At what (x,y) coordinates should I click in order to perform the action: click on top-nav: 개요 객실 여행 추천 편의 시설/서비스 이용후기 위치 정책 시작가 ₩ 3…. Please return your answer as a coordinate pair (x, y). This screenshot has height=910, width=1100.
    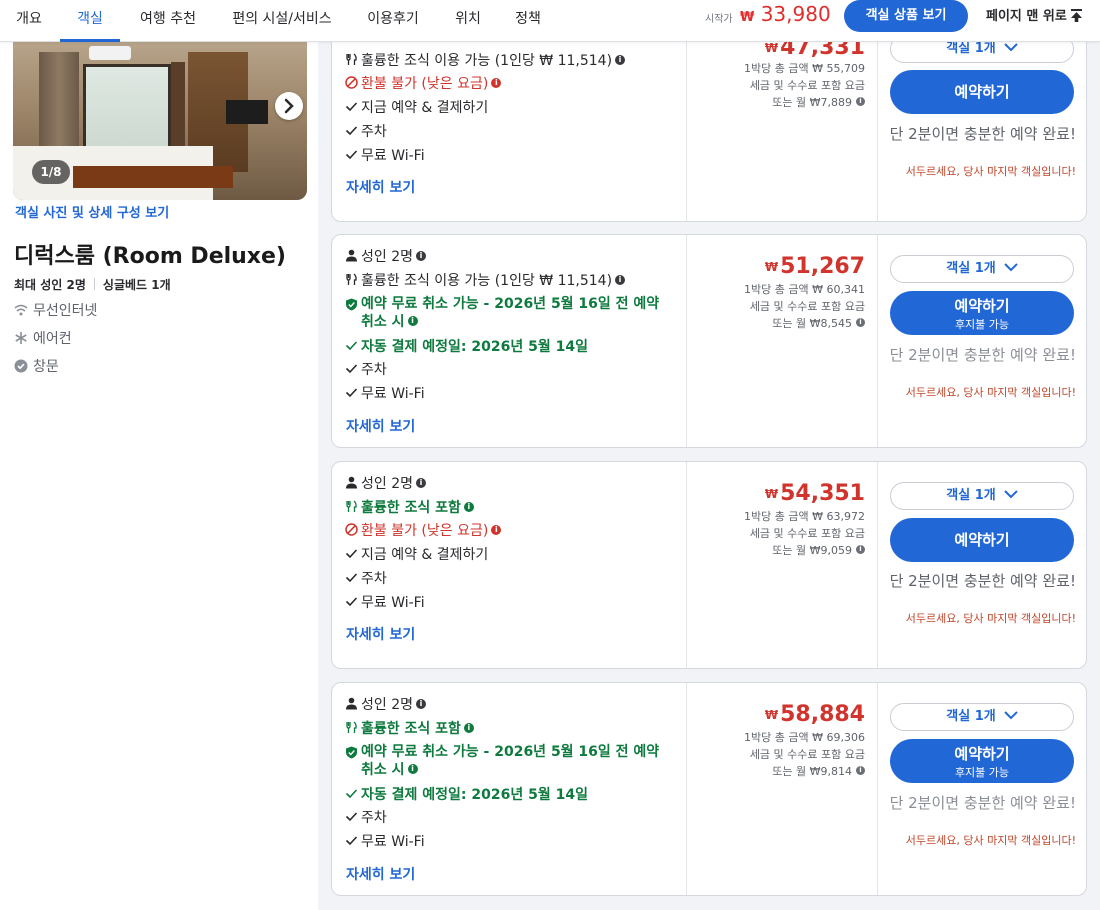
    Looking at the image, I should click on (550, 21).